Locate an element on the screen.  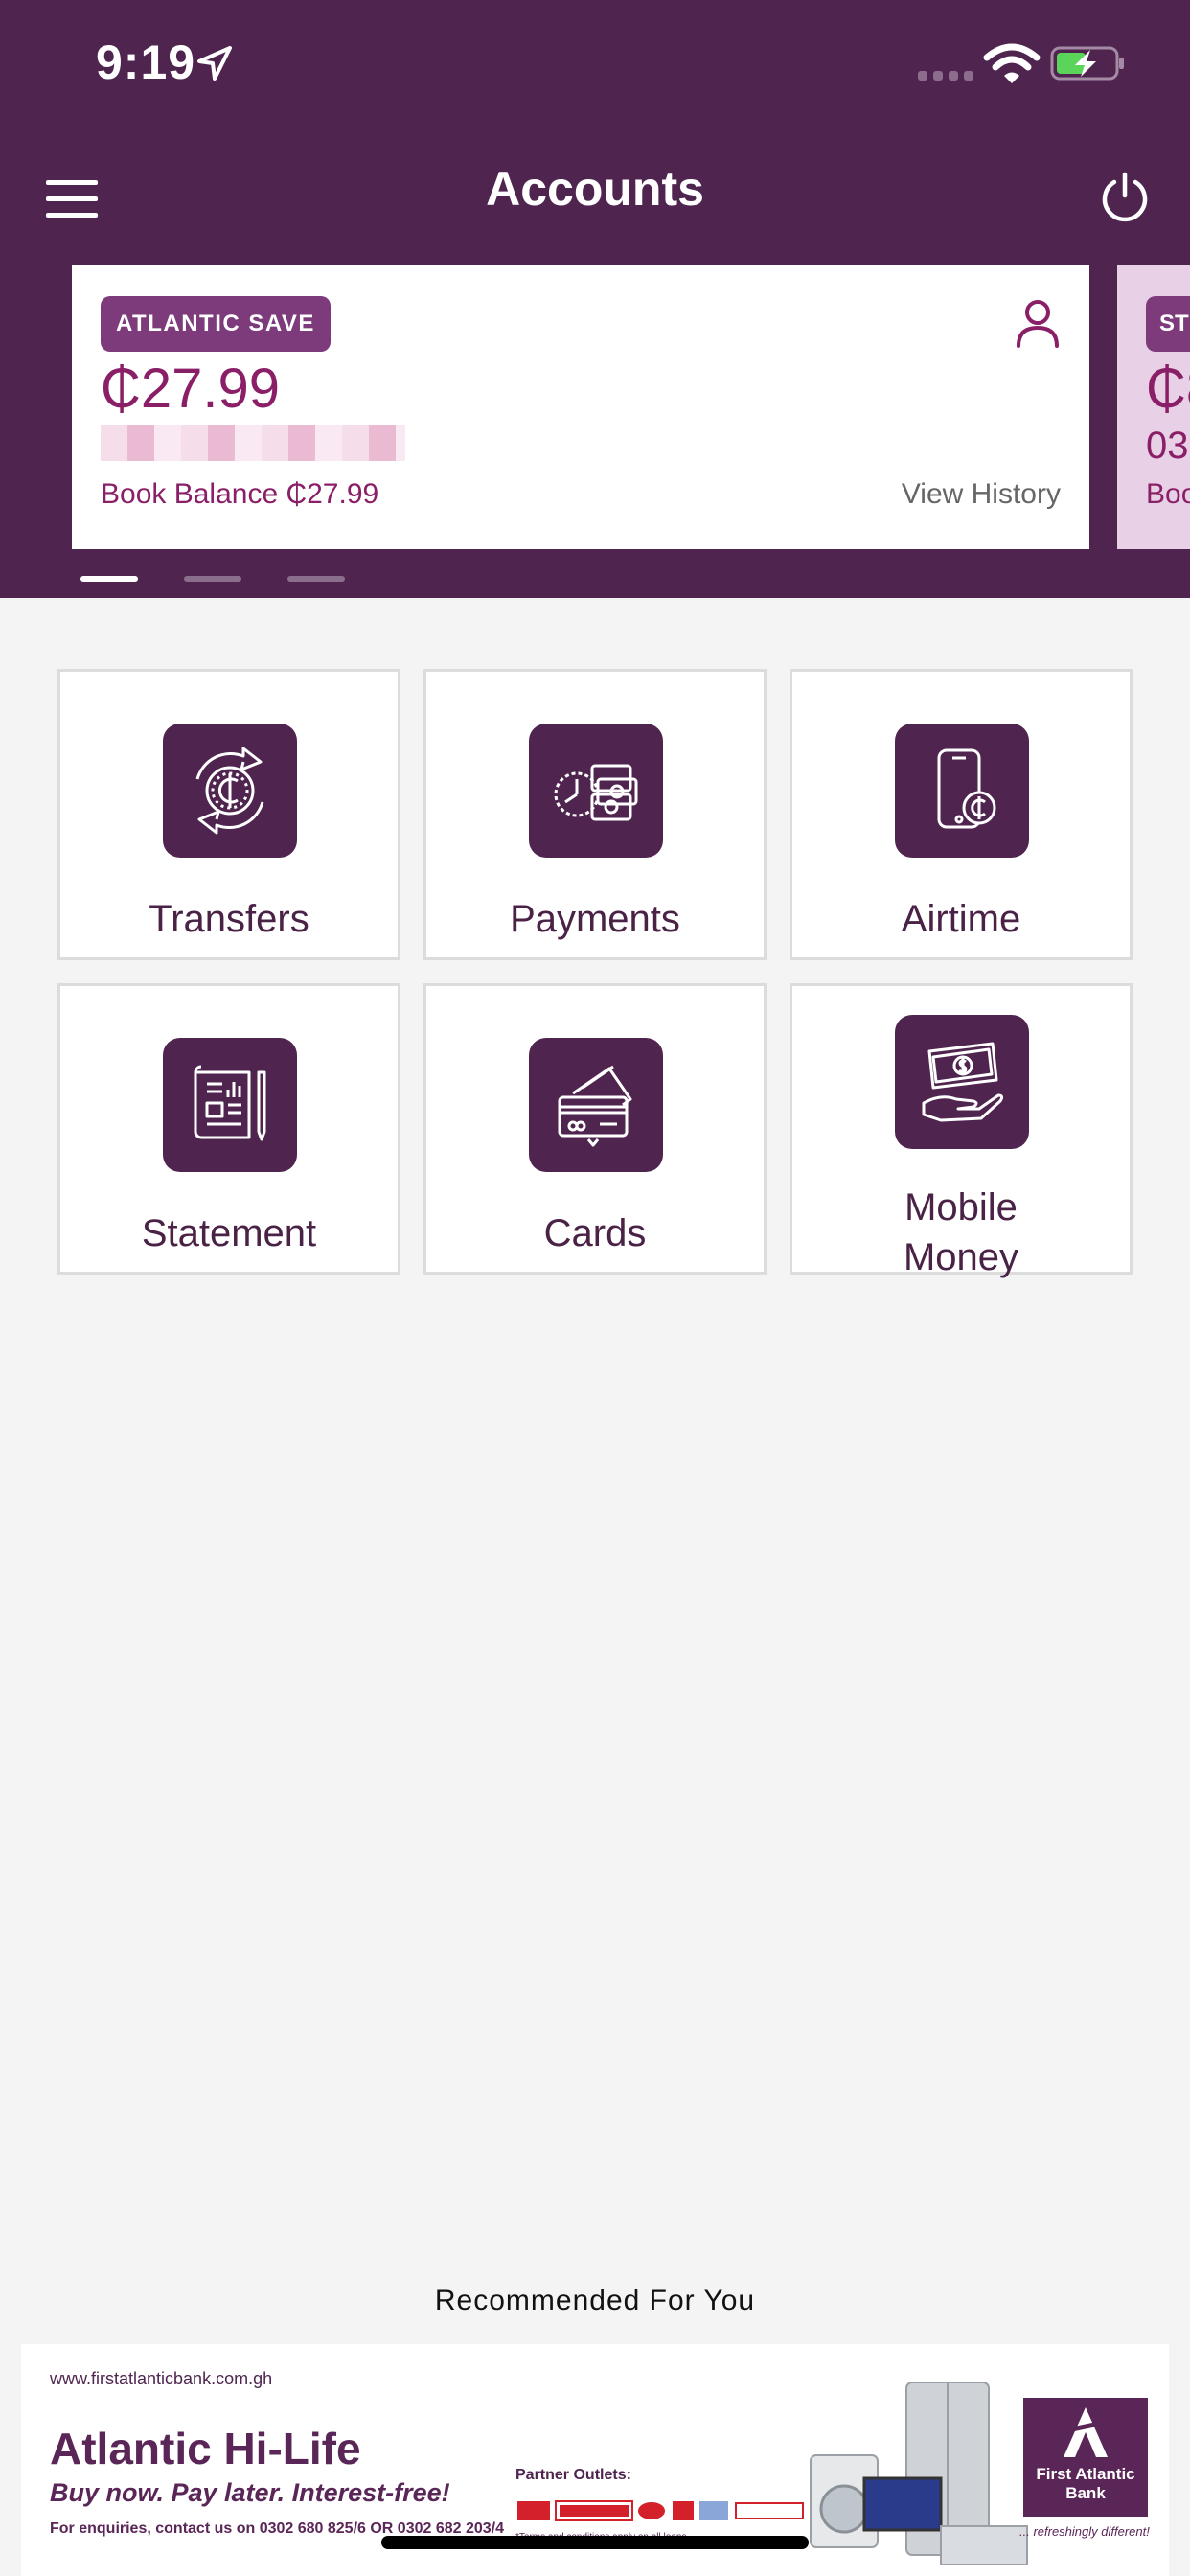
phone-cedi-icon is located at coordinates (967, 788).